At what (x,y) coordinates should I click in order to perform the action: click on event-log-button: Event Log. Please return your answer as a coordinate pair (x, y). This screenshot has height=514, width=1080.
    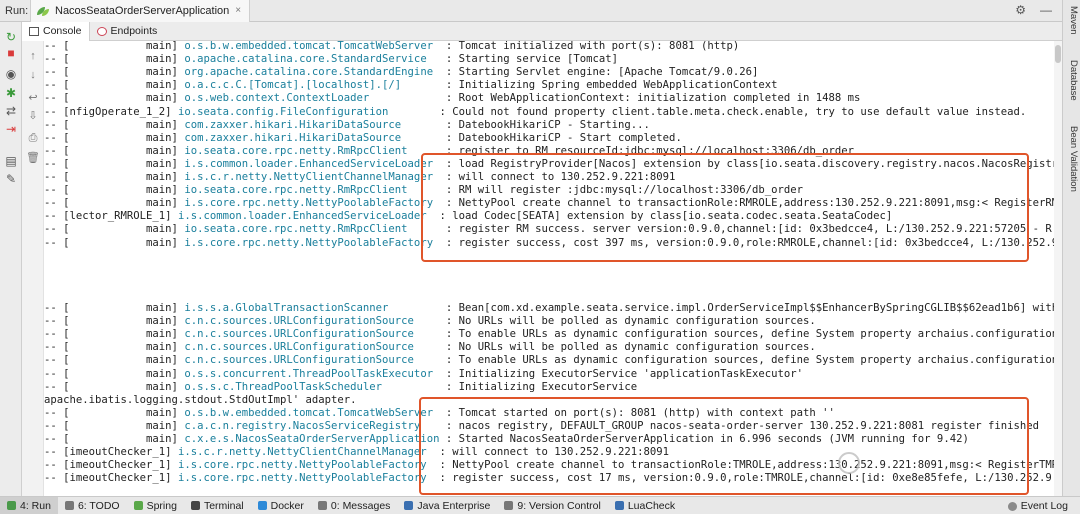
    Looking at the image, I should click on (1037, 505).